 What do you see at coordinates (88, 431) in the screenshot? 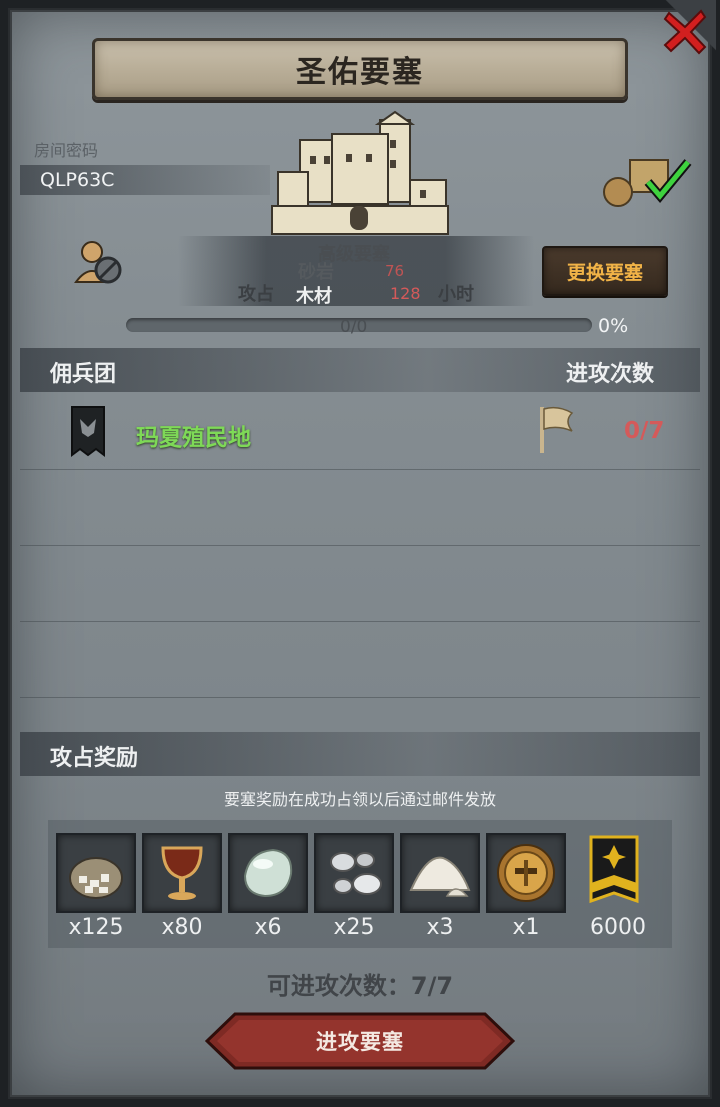
I see `guild-banner-icon` at bounding box center [88, 431].